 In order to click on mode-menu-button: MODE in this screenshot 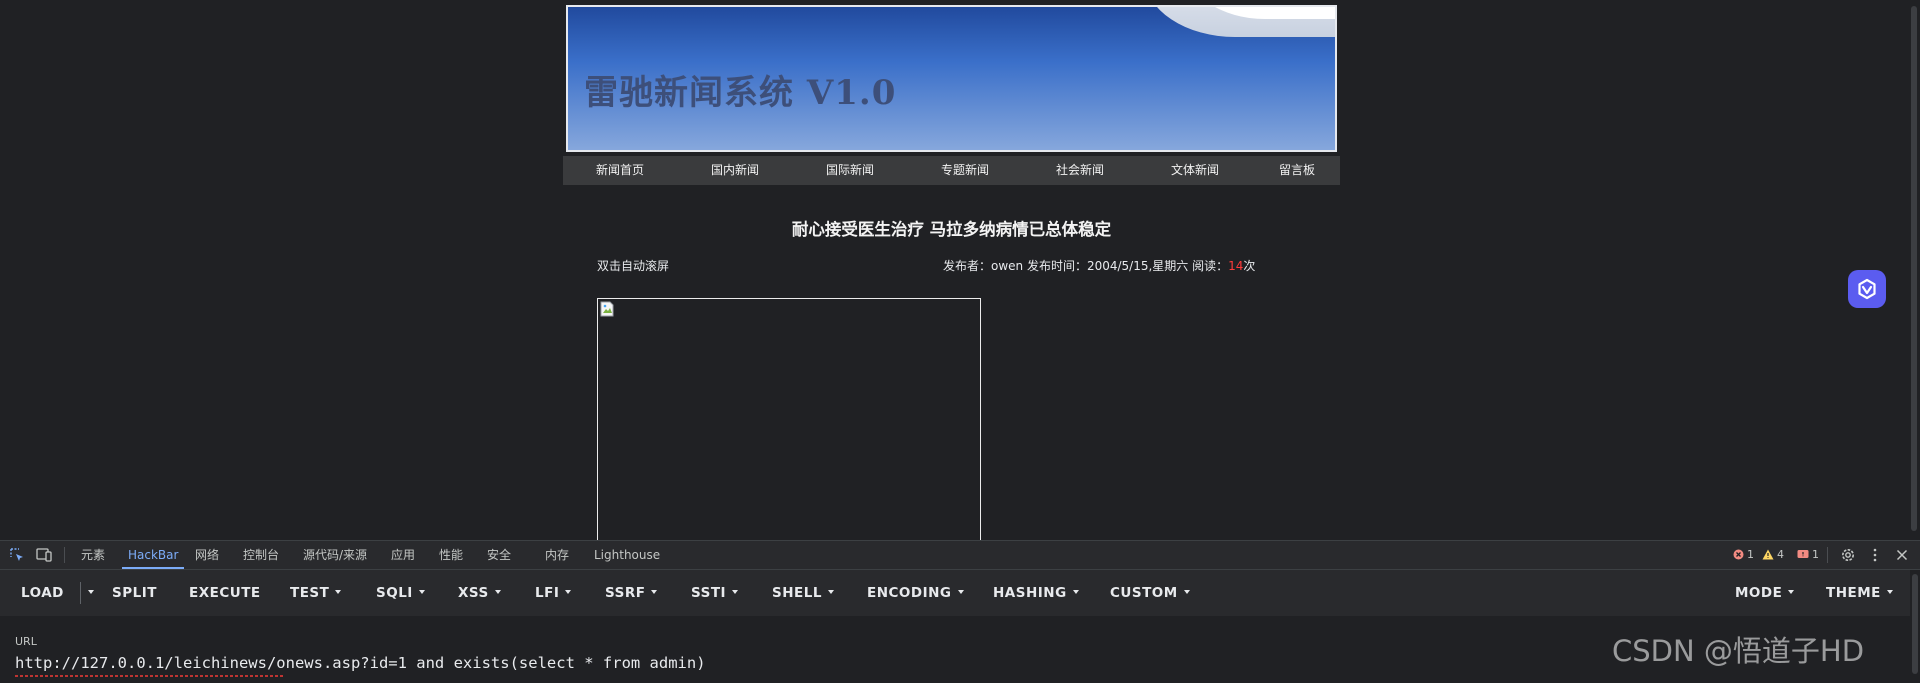, I will do `click(1765, 593)`.